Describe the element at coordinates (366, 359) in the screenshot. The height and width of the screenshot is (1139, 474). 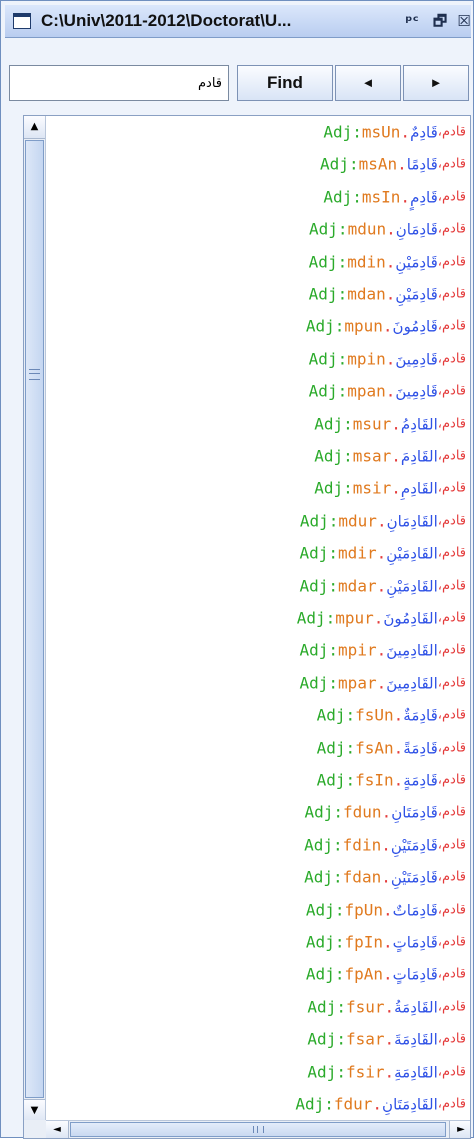
I see `entry-tag: mpin` at that location.